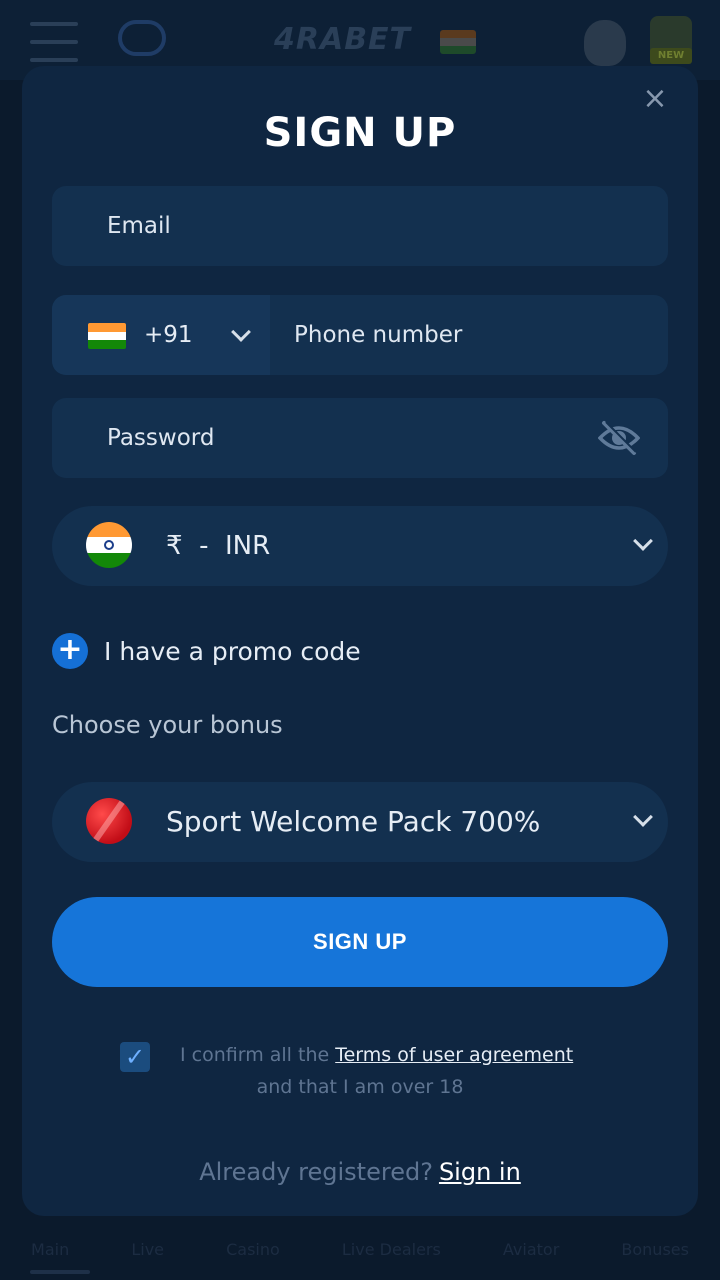 This screenshot has height=1280, width=720. What do you see at coordinates (218, 546) in the screenshot?
I see `currency-value: ₹ - INR` at bounding box center [218, 546].